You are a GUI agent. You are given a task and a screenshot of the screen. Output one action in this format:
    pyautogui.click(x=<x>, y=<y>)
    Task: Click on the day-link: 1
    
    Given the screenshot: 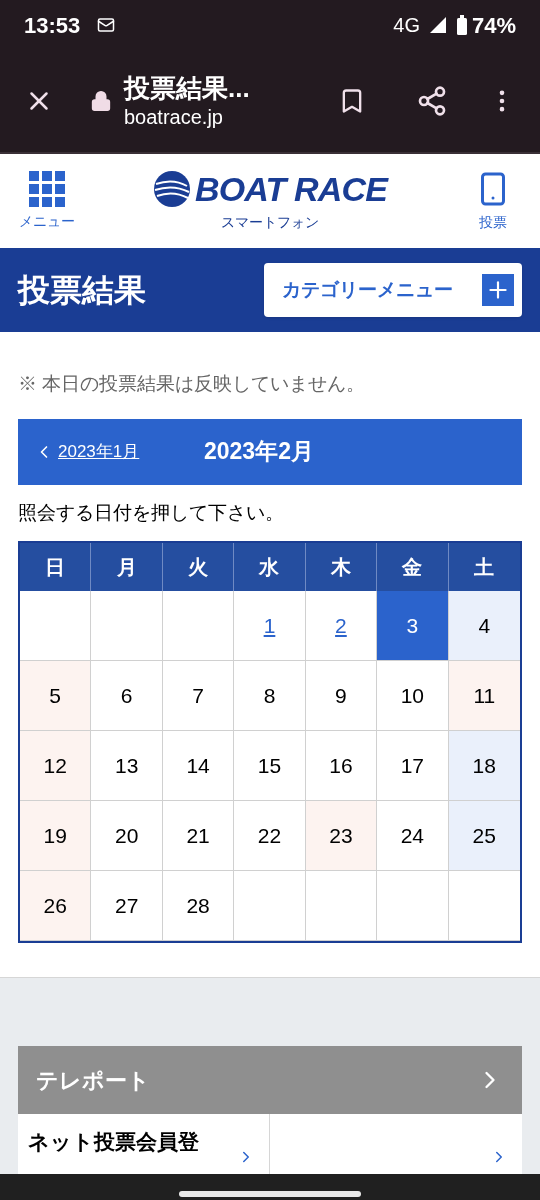 What is the action you would take?
    pyautogui.click(x=269, y=625)
    